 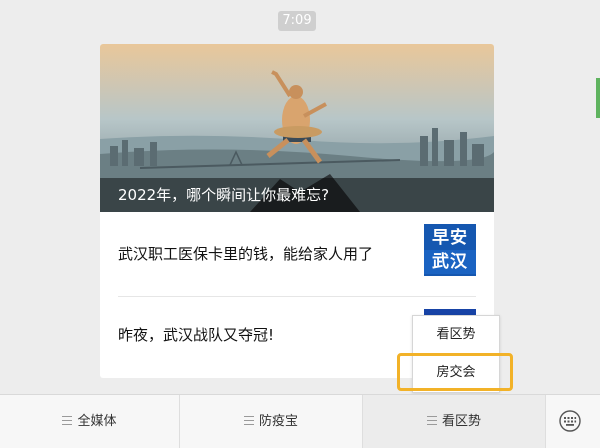 What do you see at coordinates (450, 262) in the screenshot?
I see `thumbnail-text-bottom: 武汉` at bounding box center [450, 262].